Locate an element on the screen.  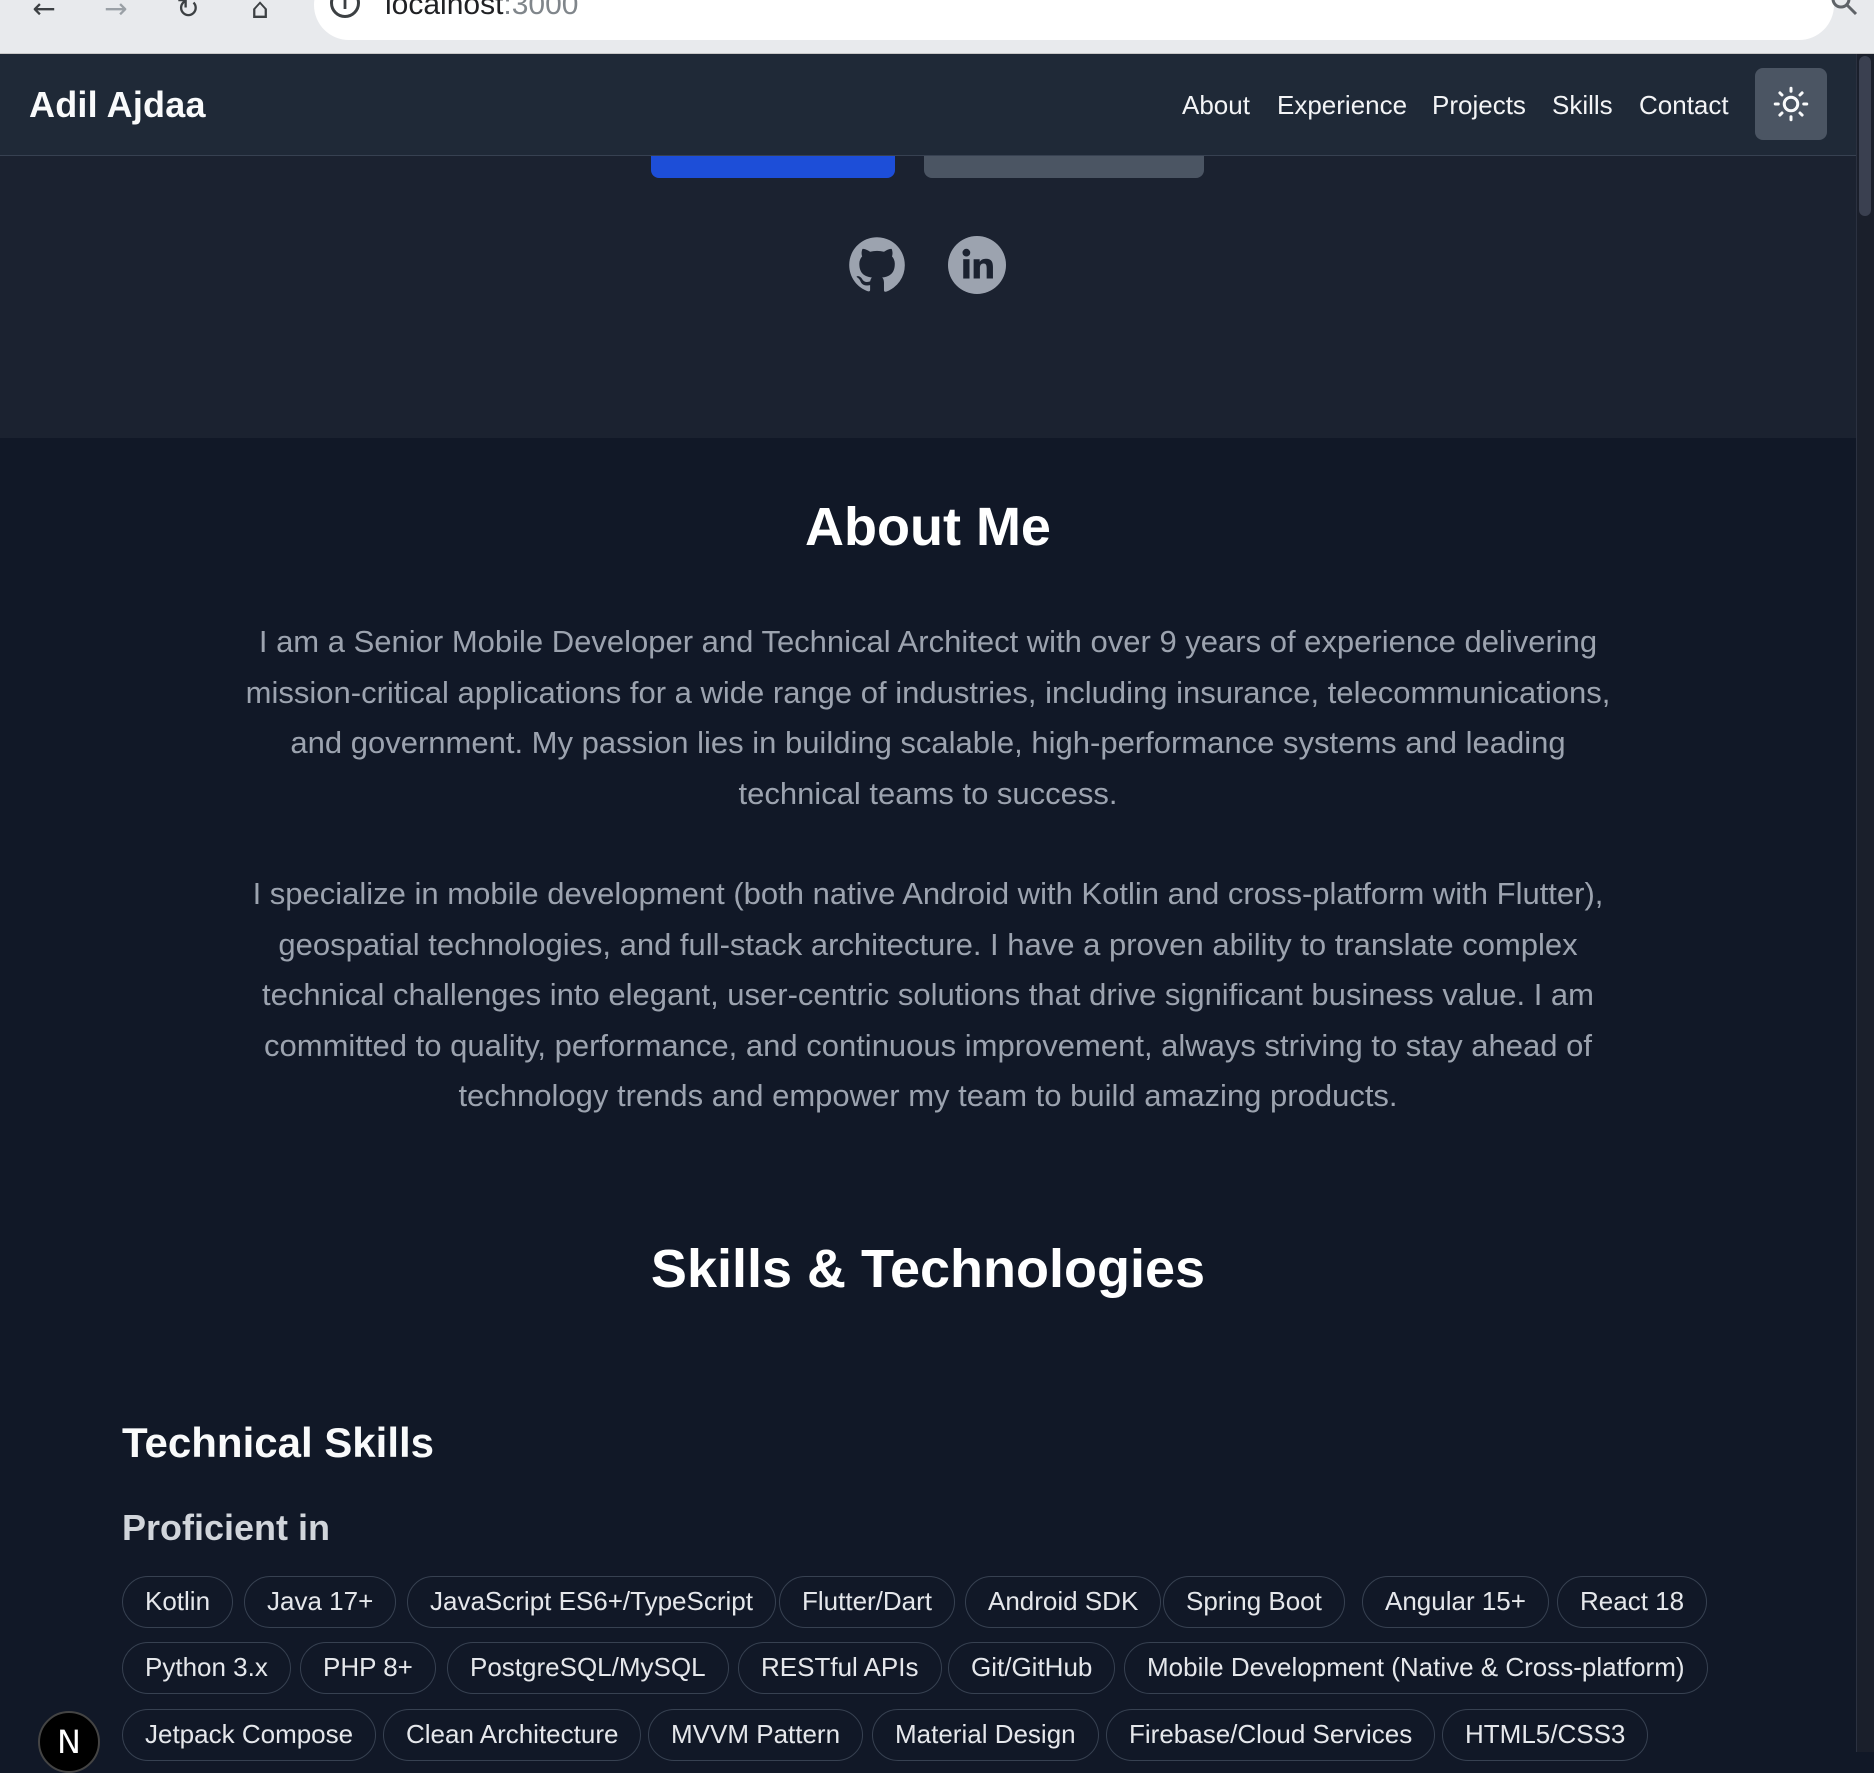
nav-link-skills: Skills is located at coordinates (1582, 105).